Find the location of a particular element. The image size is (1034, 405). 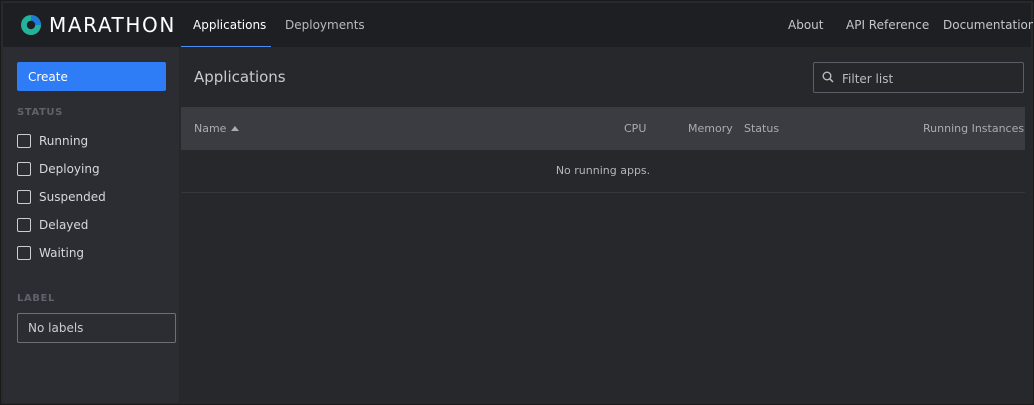

filter-label: Running is located at coordinates (64, 141).